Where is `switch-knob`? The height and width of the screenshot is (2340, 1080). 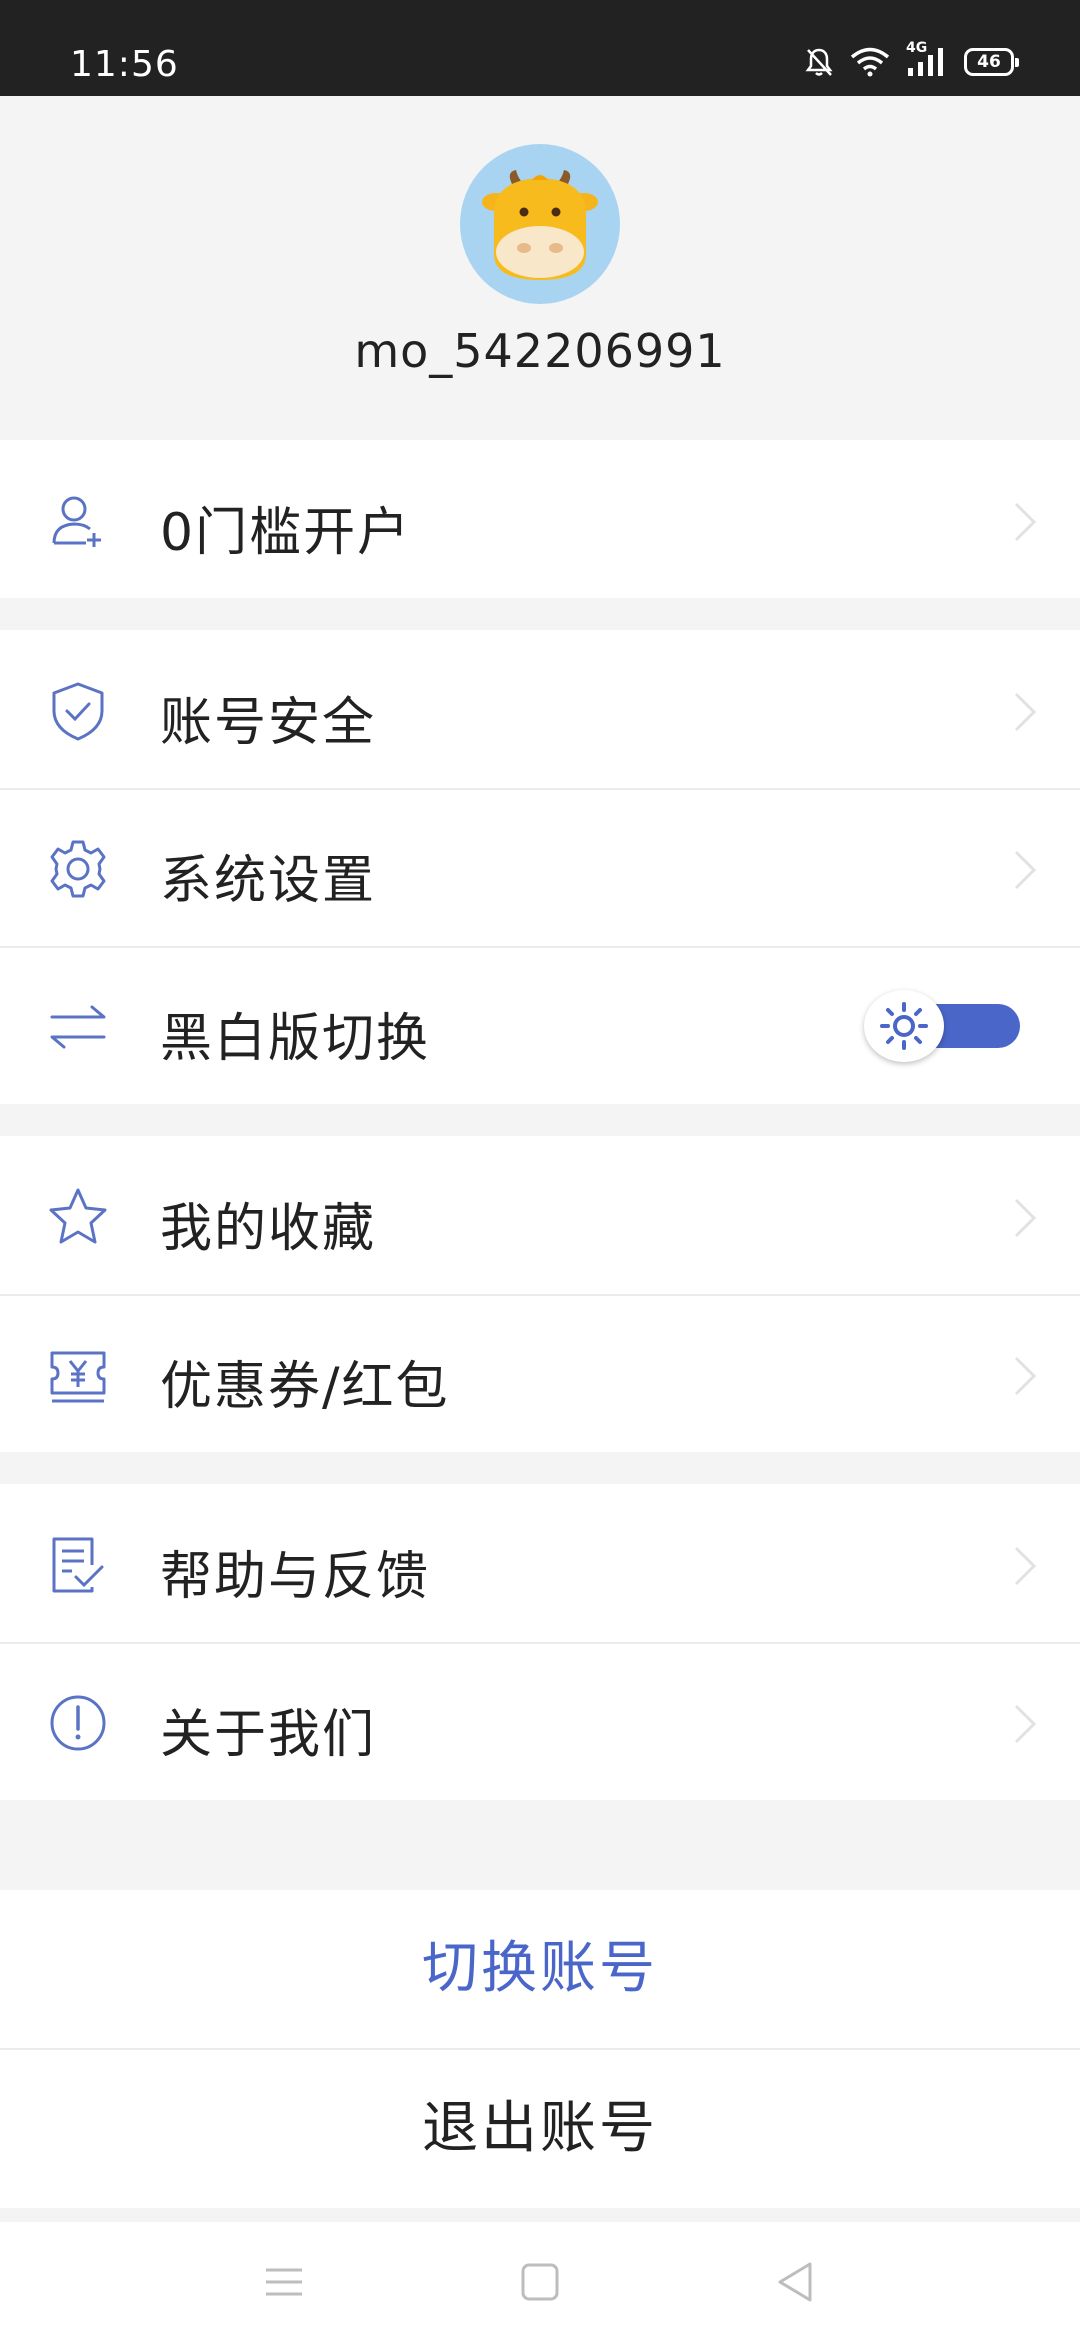 switch-knob is located at coordinates (904, 1026).